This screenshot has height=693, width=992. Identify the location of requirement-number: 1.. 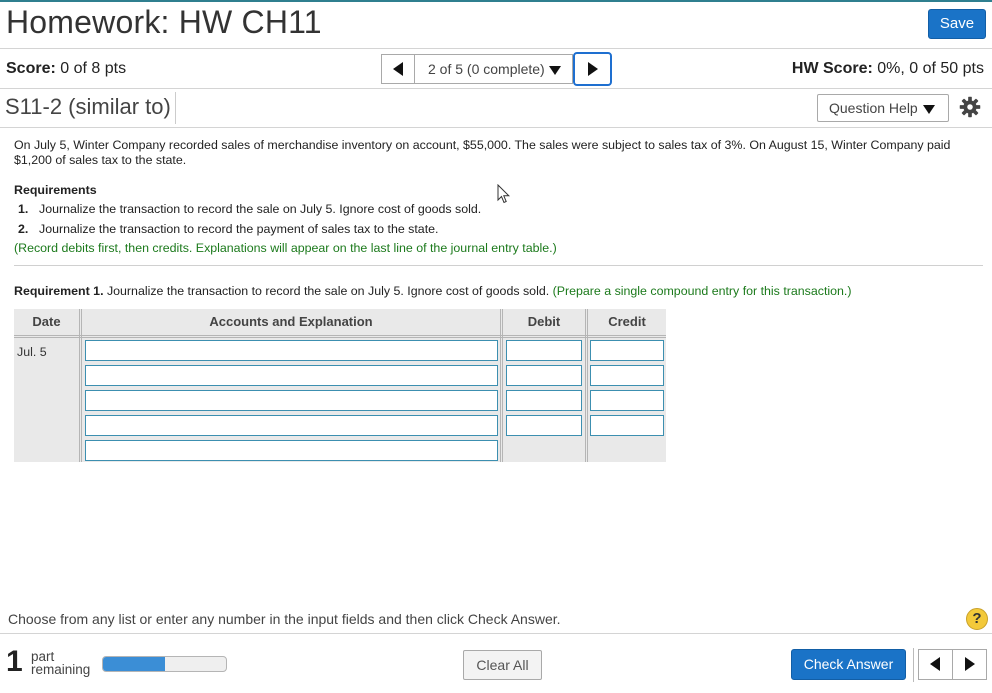
(23, 209).